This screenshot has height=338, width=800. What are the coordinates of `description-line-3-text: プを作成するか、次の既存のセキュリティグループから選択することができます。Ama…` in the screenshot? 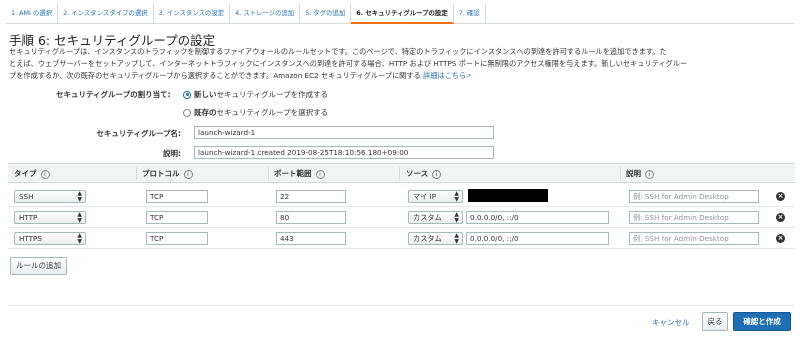 It's located at (215, 75).